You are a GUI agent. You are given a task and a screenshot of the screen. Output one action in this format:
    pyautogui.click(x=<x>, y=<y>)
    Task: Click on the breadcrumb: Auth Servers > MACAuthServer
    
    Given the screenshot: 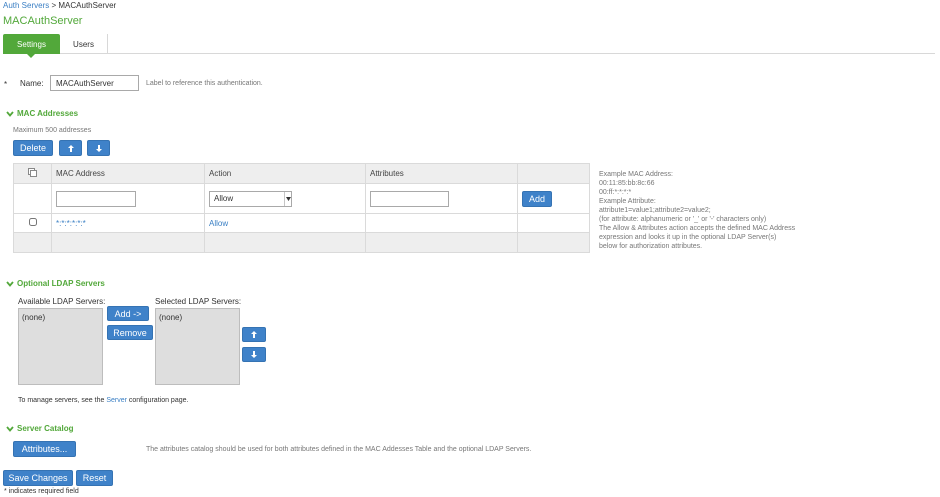 What is the action you would take?
    pyautogui.click(x=59, y=5)
    